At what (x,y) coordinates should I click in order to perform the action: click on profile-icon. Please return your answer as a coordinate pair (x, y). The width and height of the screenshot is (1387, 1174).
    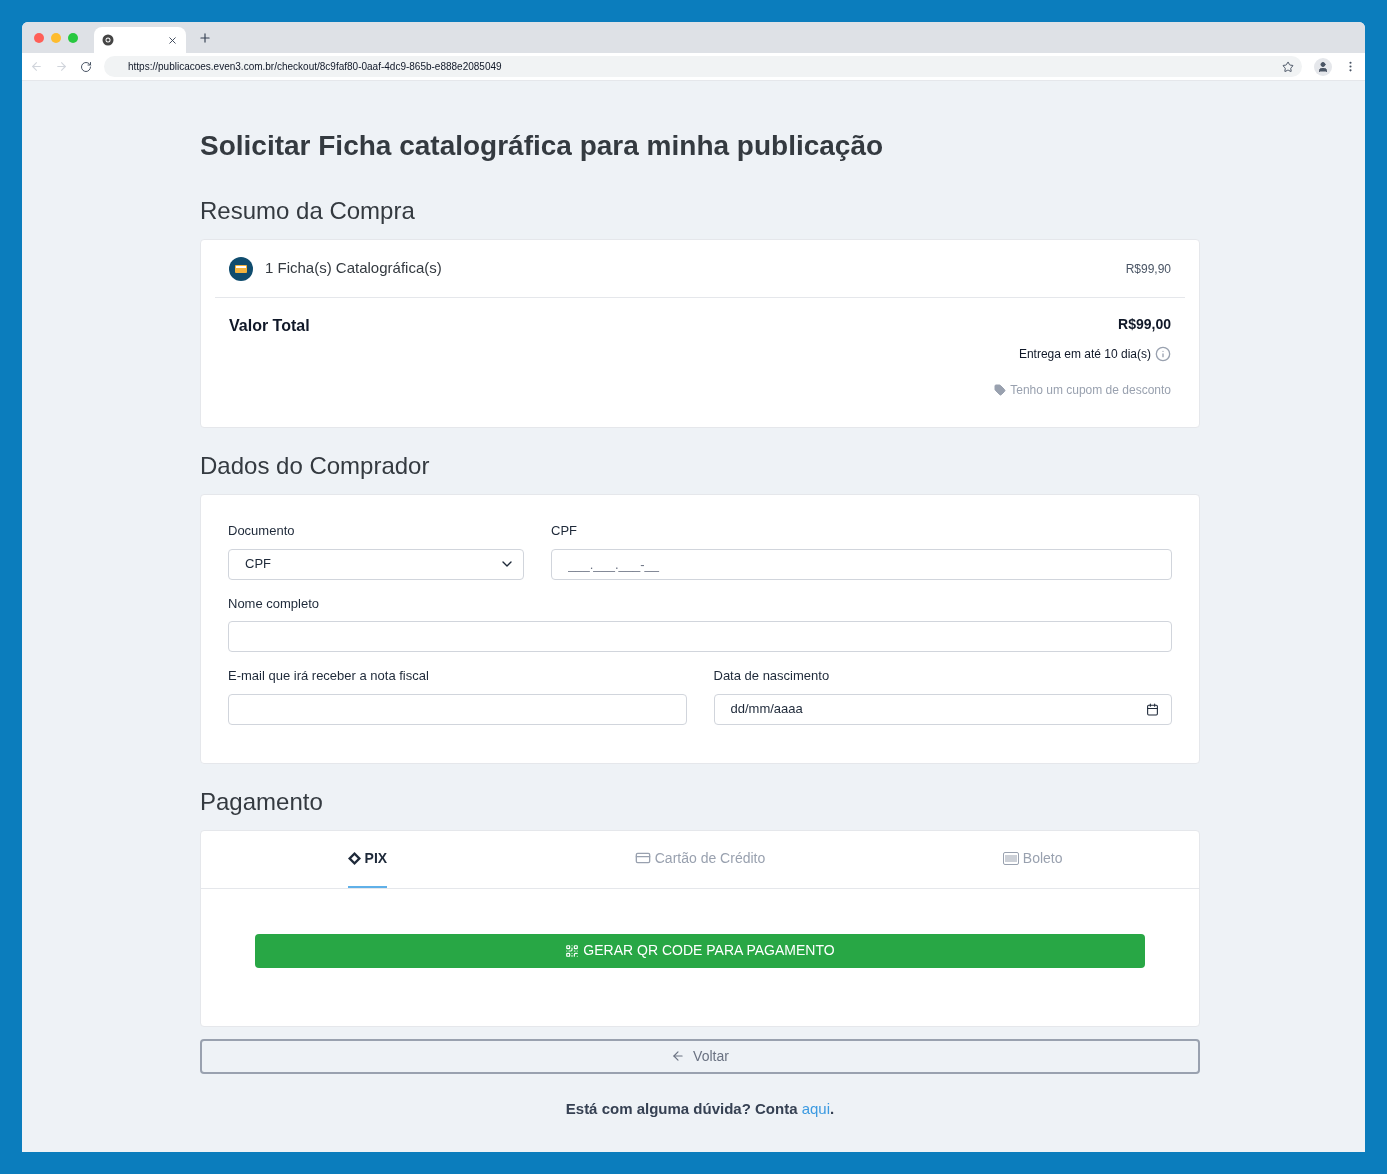
    Looking at the image, I should click on (1323, 66).